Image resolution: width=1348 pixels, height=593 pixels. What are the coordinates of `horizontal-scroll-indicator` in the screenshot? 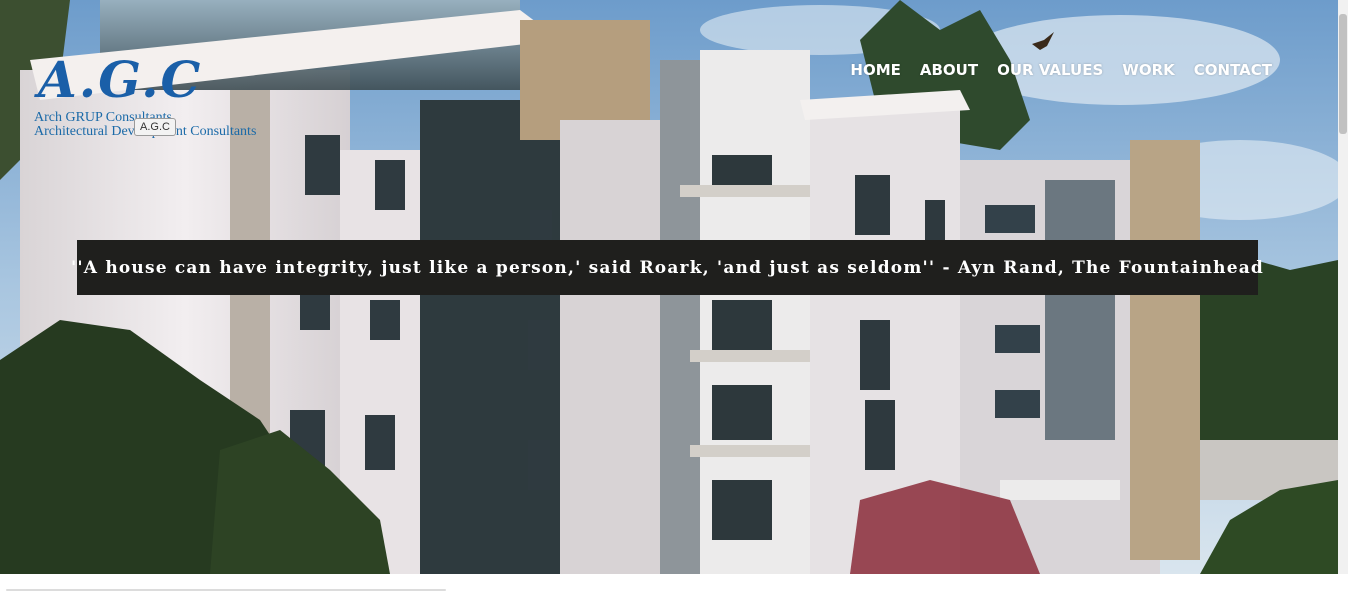 It's located at (226, 590).